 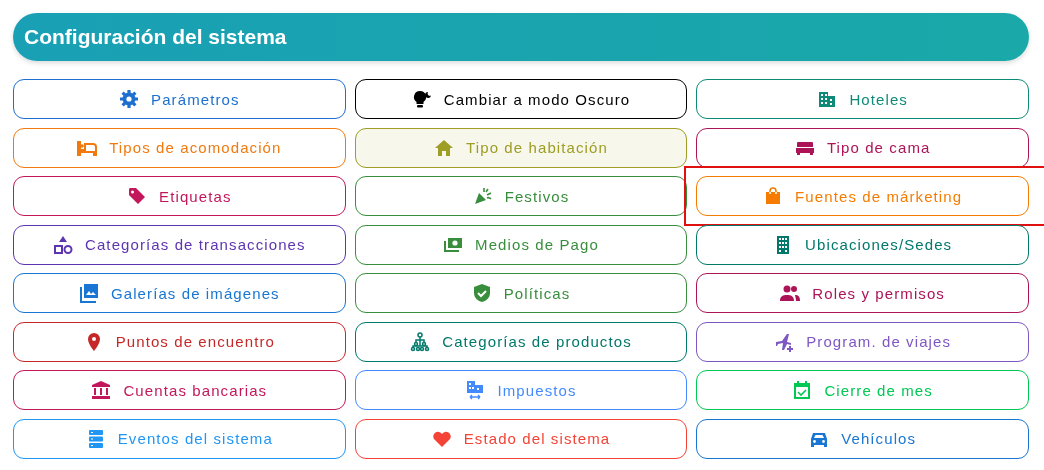 I want to click on settings-button: Program. de viajes, so click(x=862, y=341).